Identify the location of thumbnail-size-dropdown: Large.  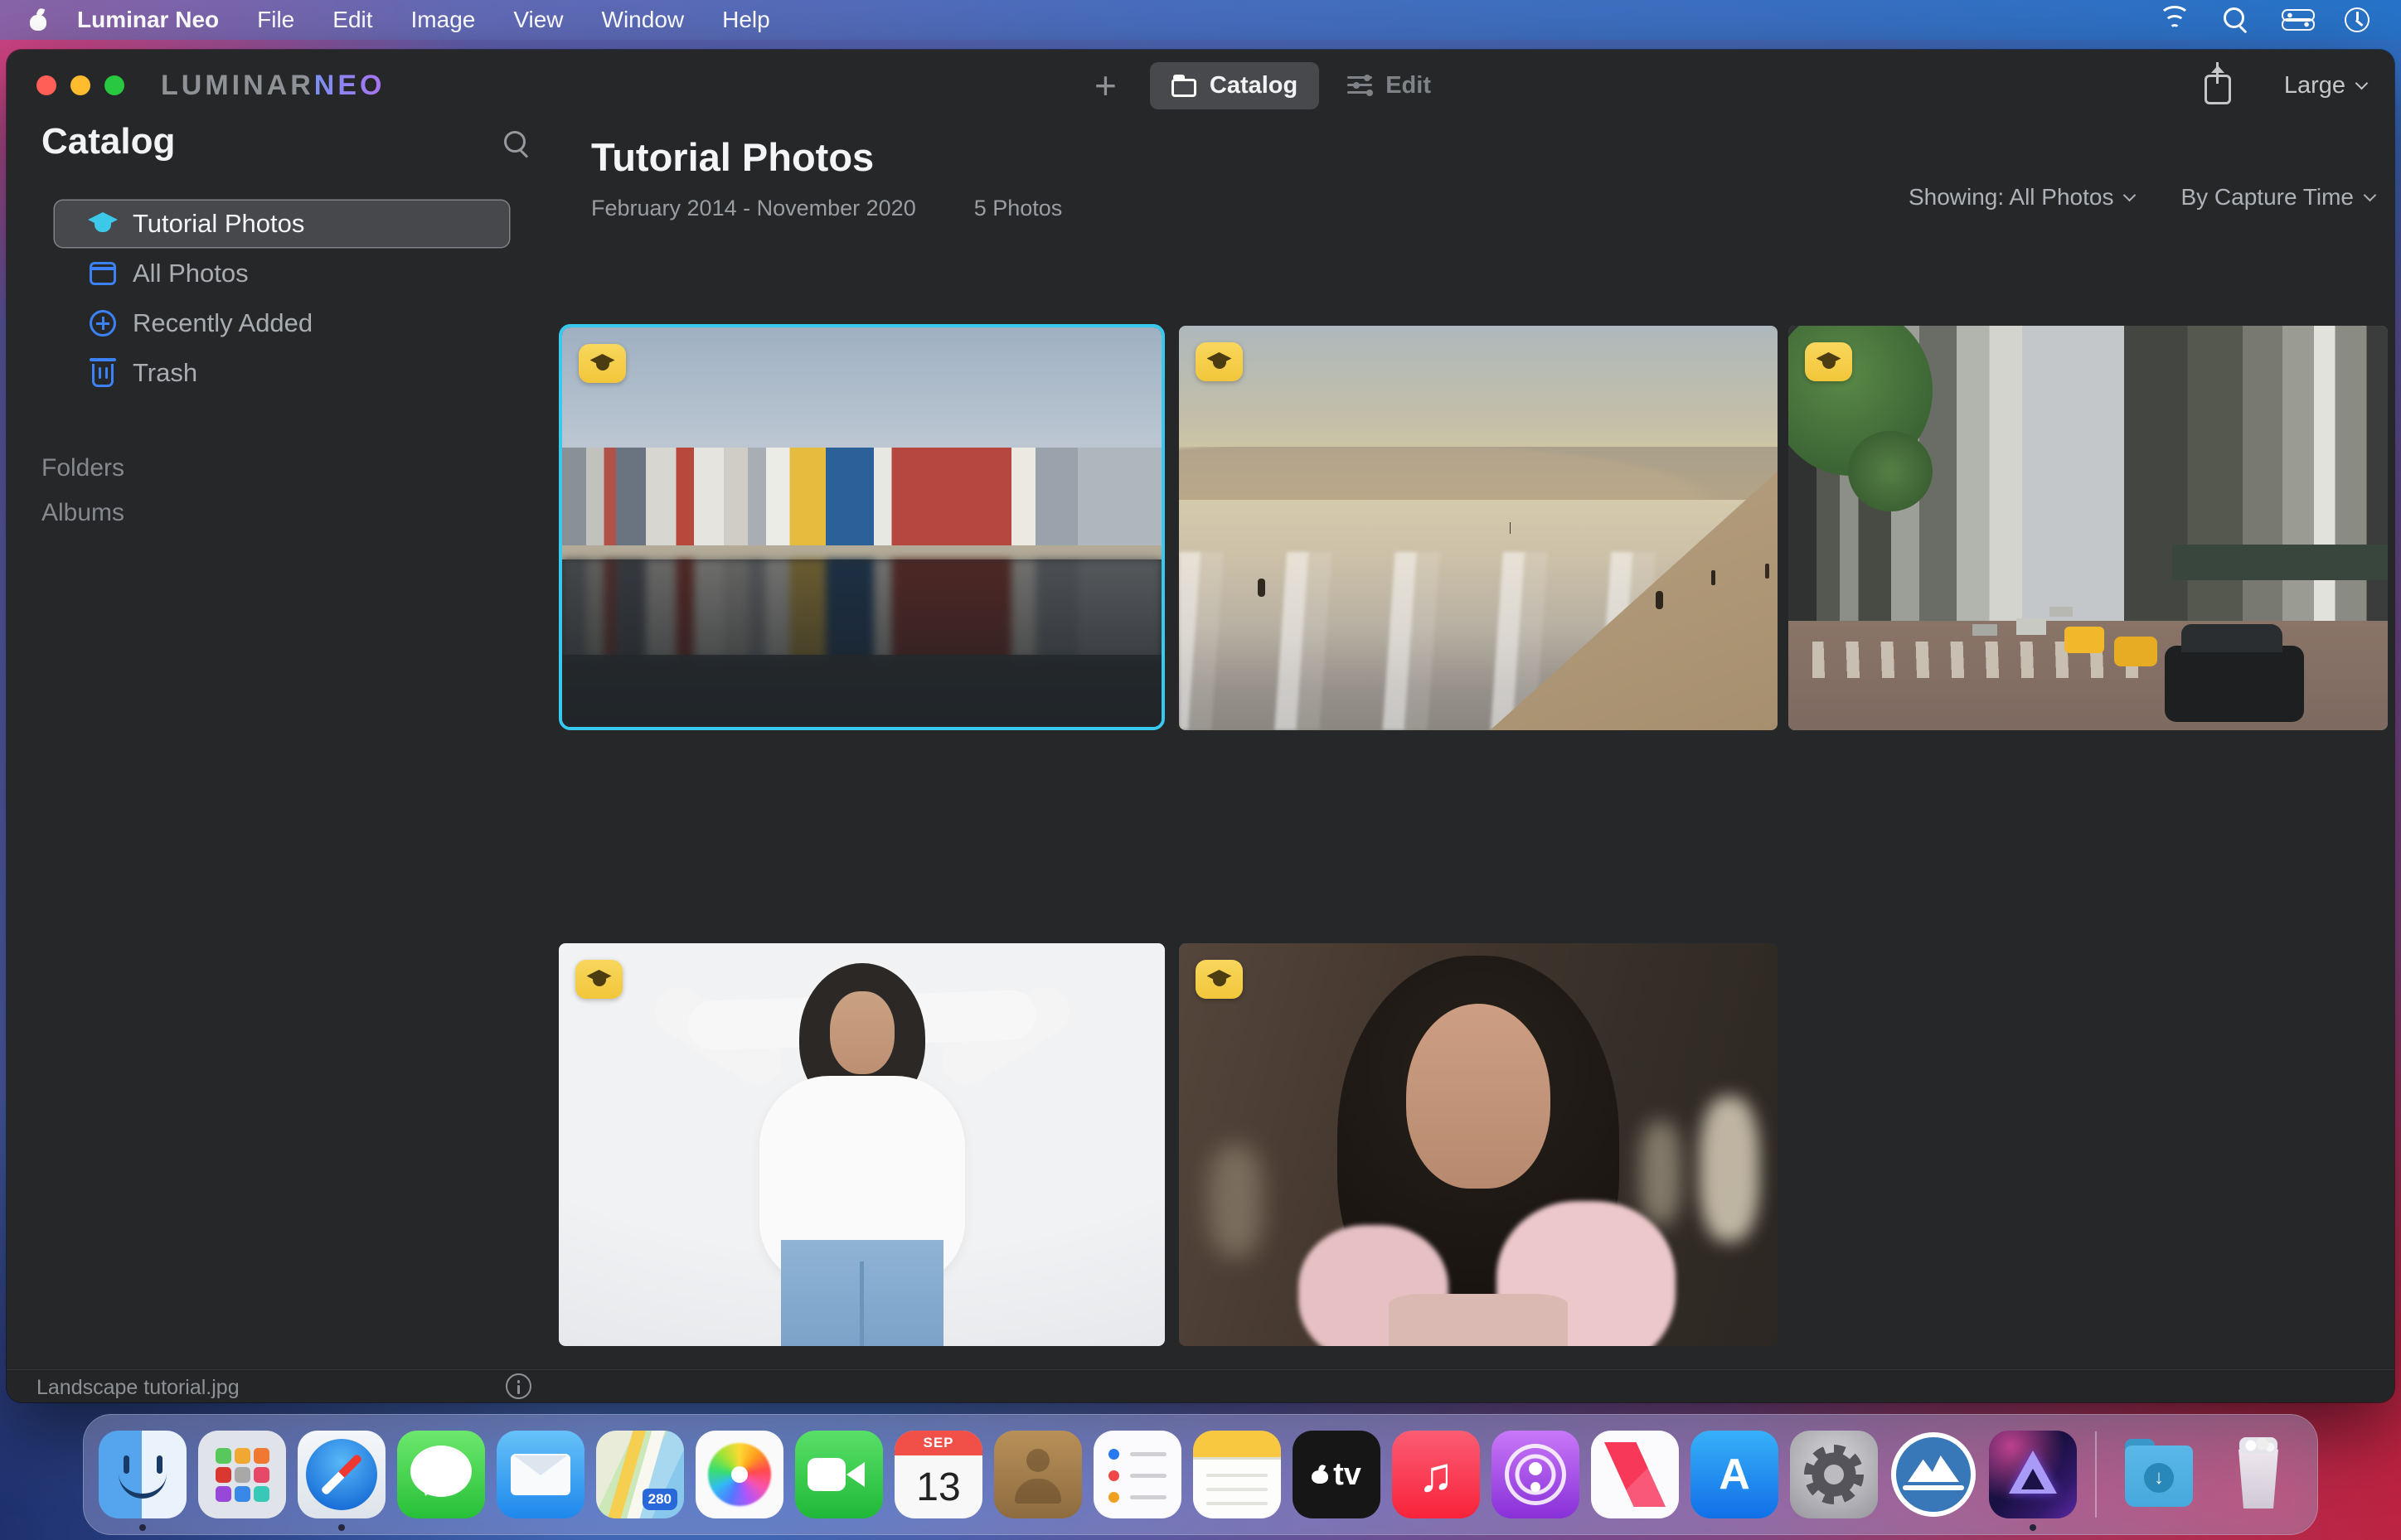
(2326, 86).